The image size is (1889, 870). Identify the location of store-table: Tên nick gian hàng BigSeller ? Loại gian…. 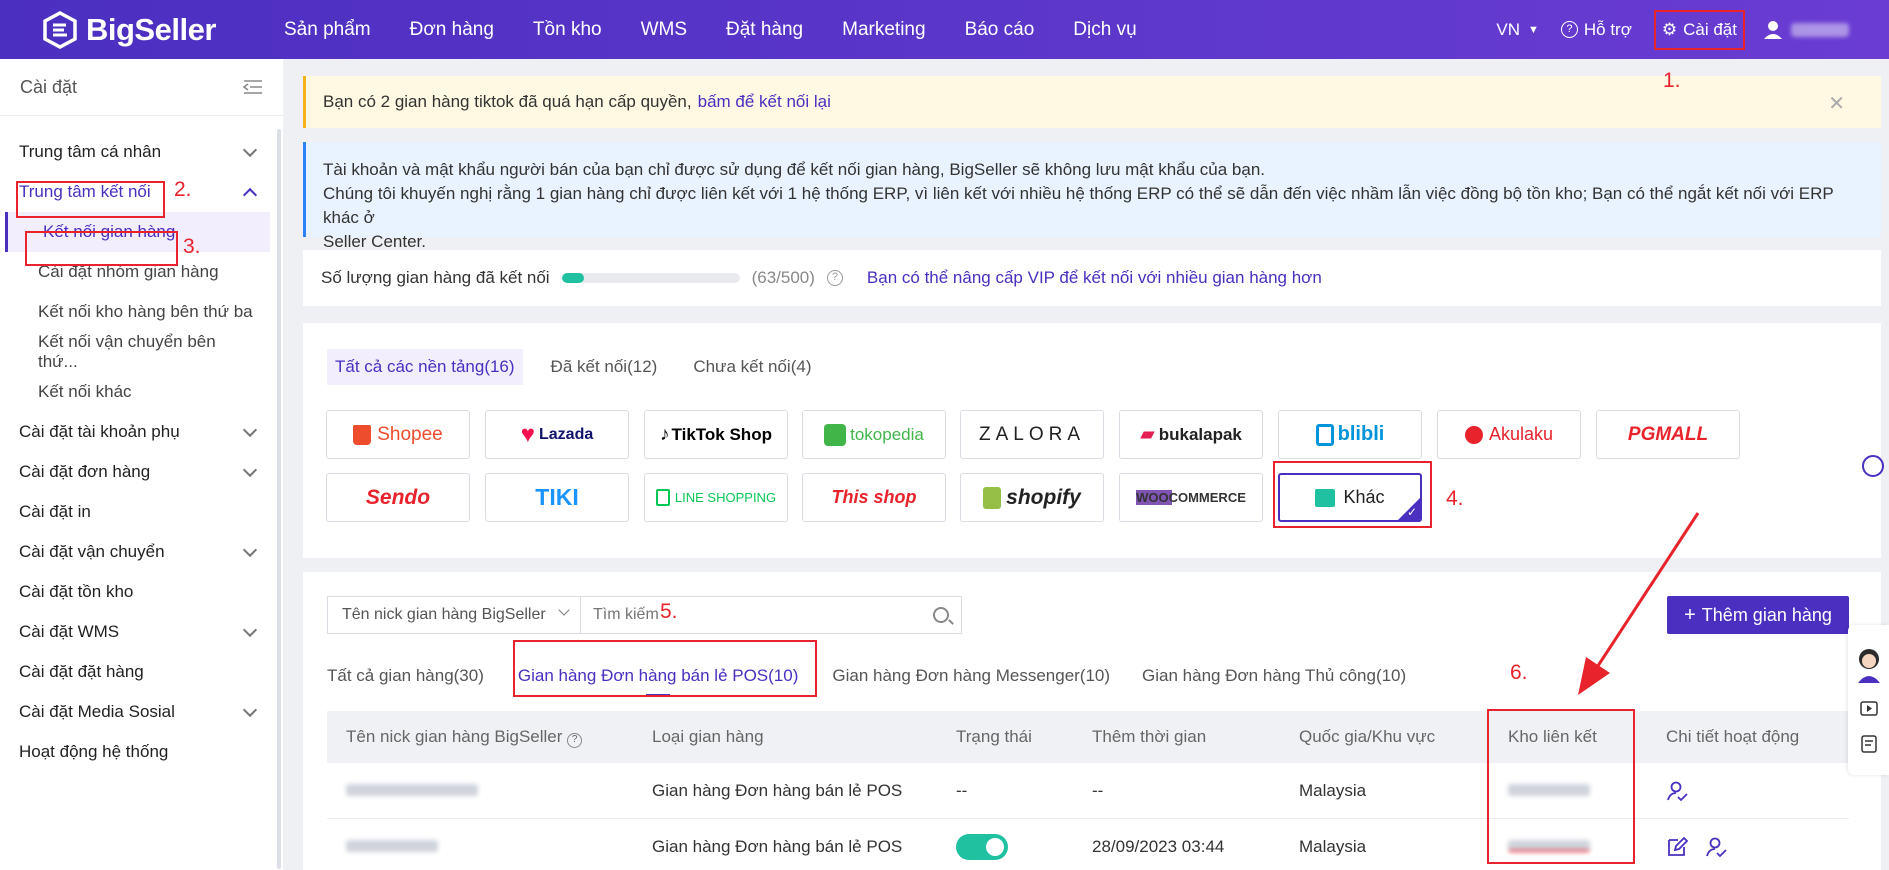
(1088, 790).